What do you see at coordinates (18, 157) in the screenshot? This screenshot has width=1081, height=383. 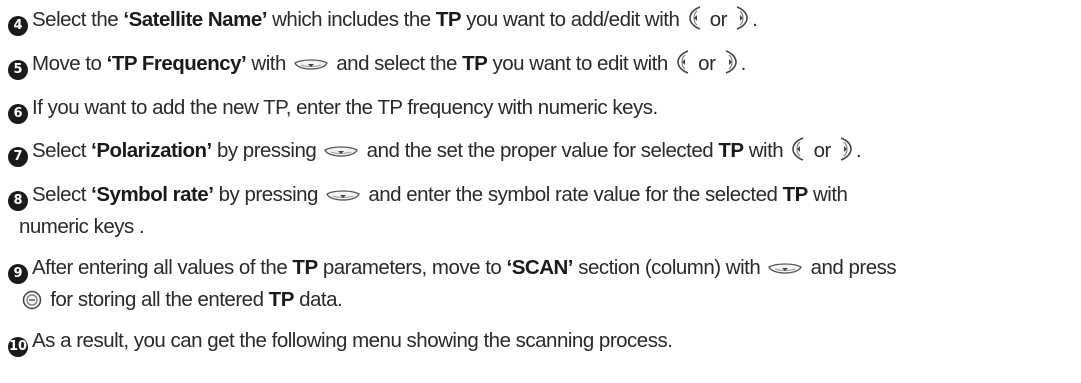 I see `step-number: 7` at bounding box center [18, 157].